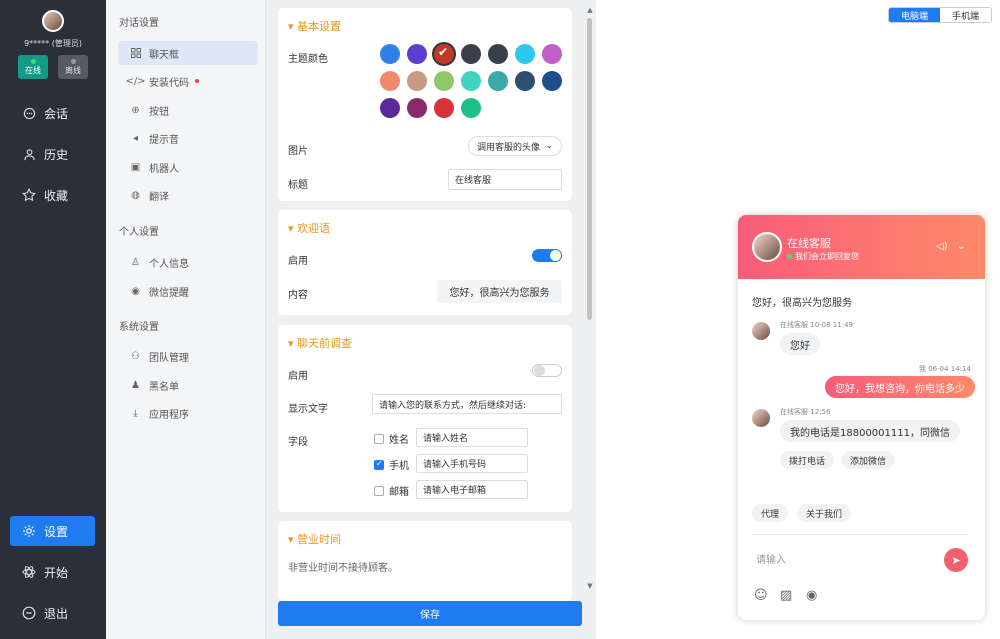  I want to click on agent-avatar, so click(767, 247).